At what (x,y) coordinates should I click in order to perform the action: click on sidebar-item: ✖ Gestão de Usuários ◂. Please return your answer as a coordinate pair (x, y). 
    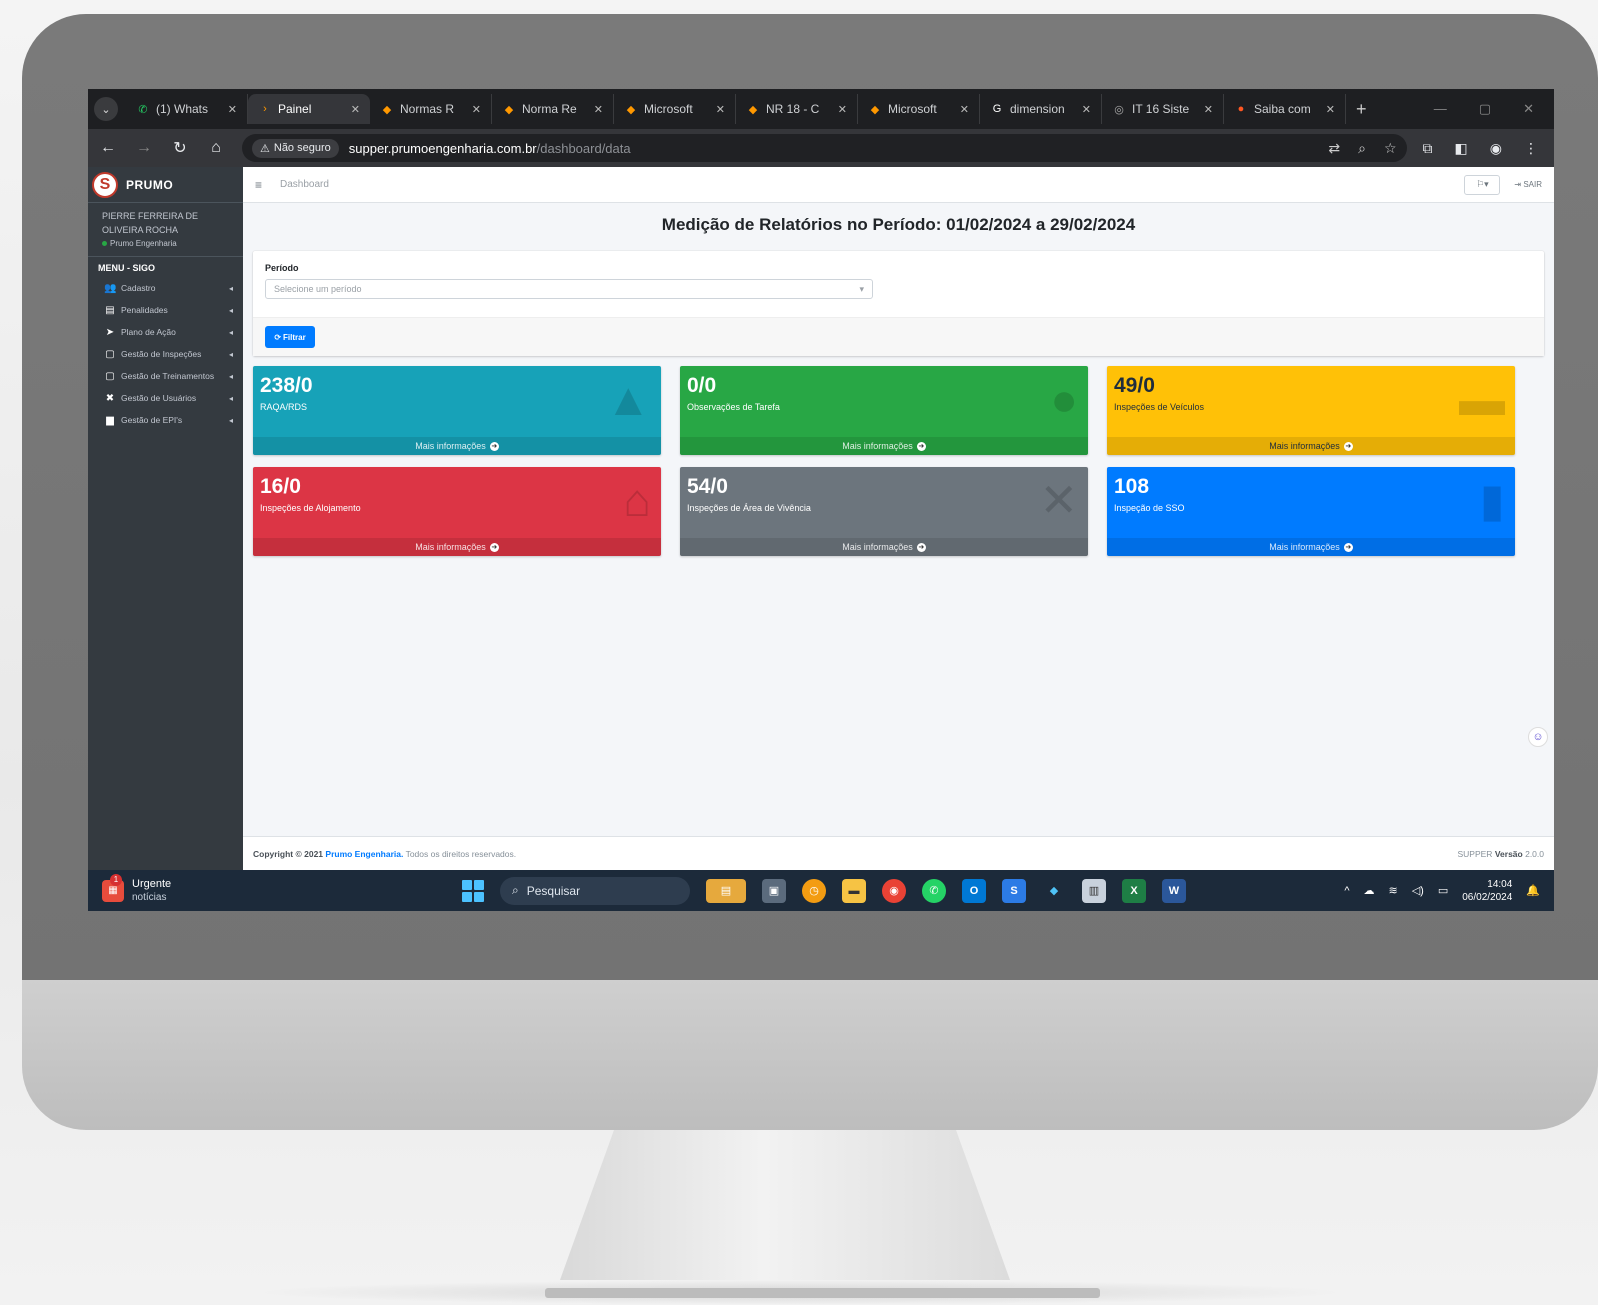
    Looking at the image, I should click on (165, 398).